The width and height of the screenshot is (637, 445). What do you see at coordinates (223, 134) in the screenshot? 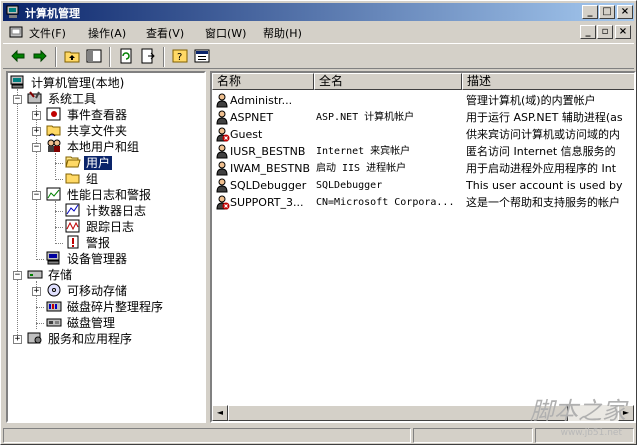
I see `disabled-user-icon` at bounding box center [223, 134].